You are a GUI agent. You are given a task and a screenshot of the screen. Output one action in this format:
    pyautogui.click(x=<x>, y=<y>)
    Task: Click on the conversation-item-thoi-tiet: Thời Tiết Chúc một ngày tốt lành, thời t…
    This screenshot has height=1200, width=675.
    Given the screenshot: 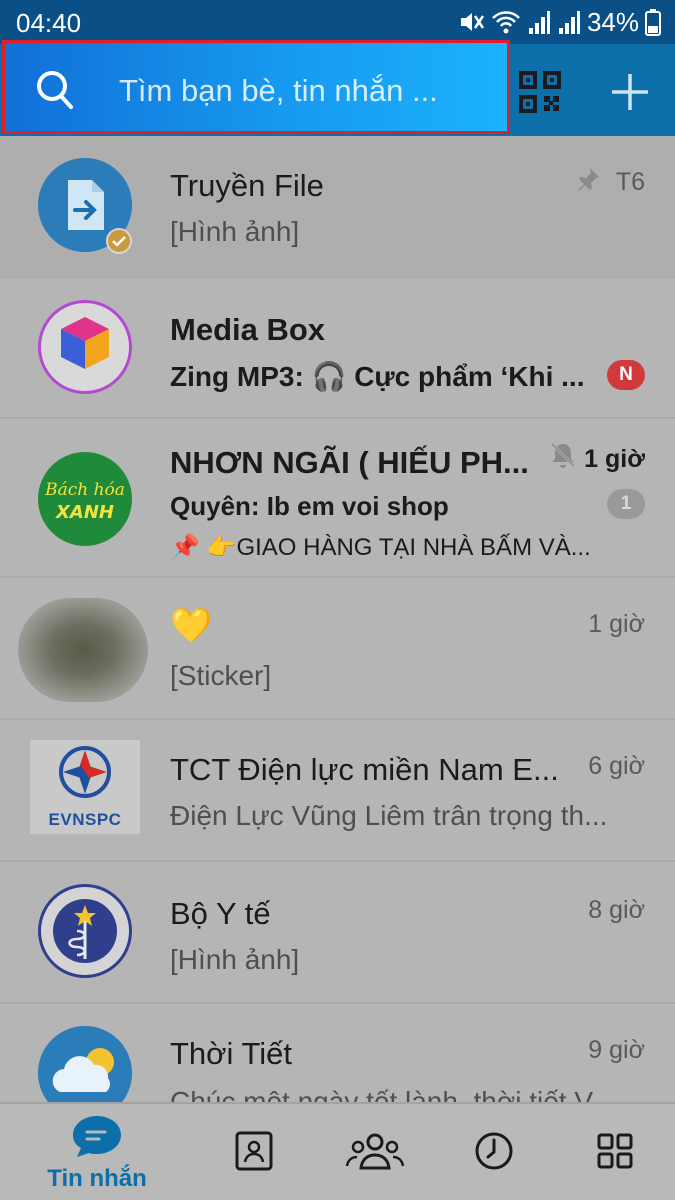 What is the action you would take?
    pyautogui.click(x=337, y=1053)
    